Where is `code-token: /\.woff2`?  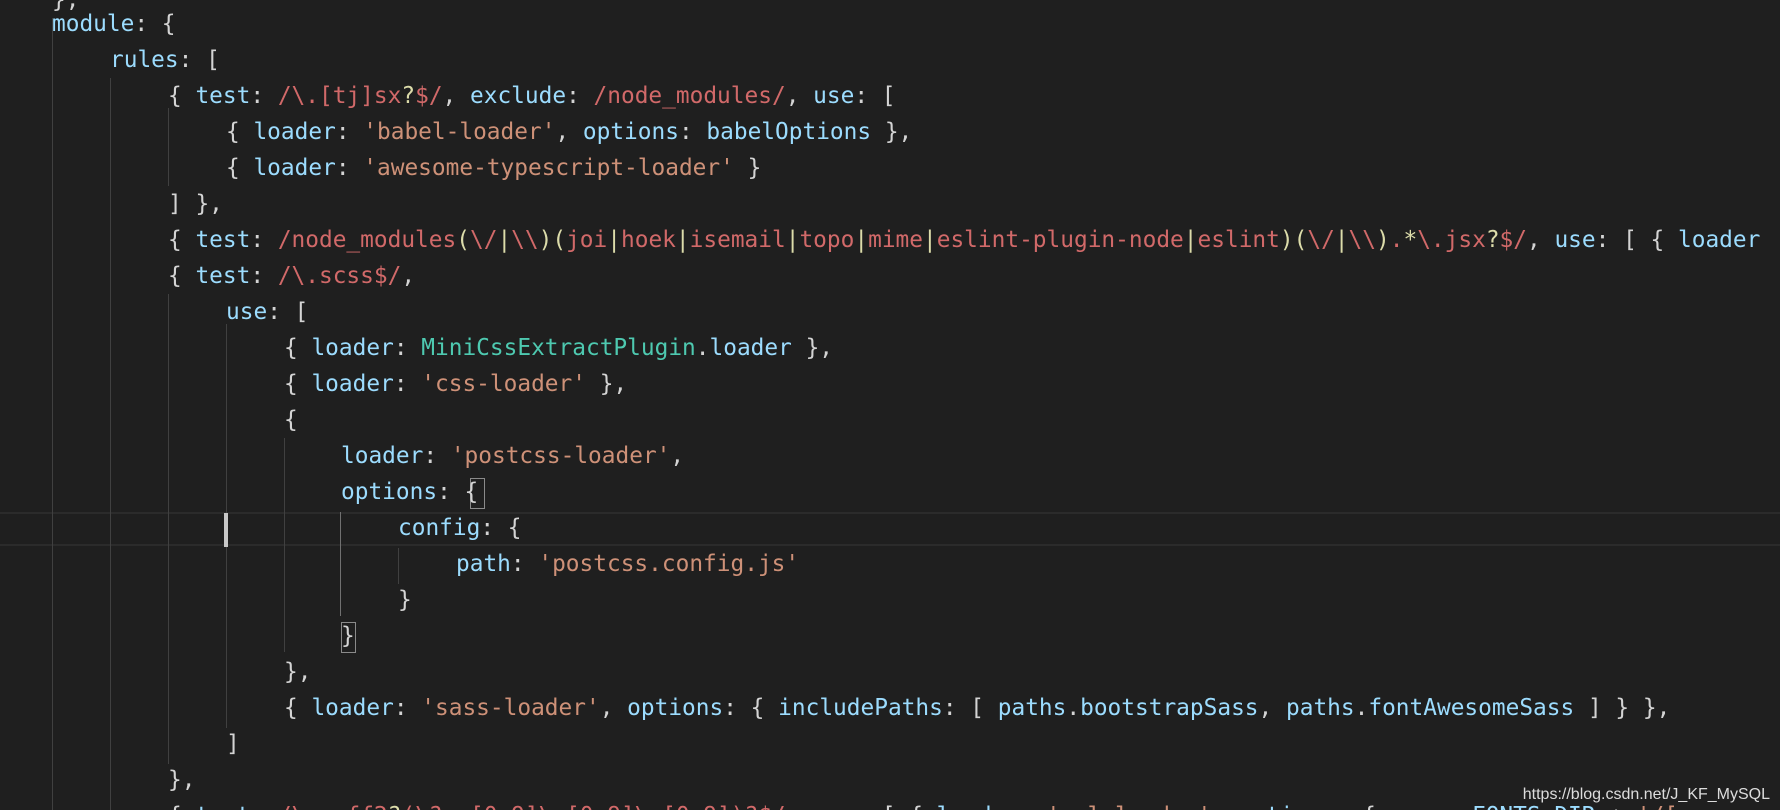 code-token: /\.woff2 is located at coordinates (333, 806).